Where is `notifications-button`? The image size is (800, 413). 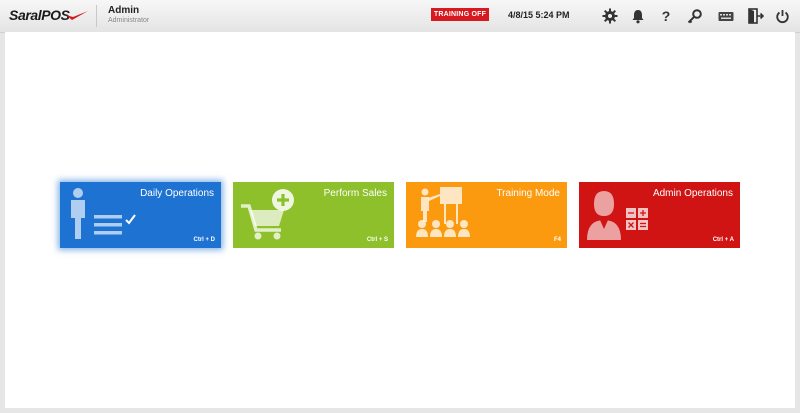
notifications-button is located at coordinates (638, 16).